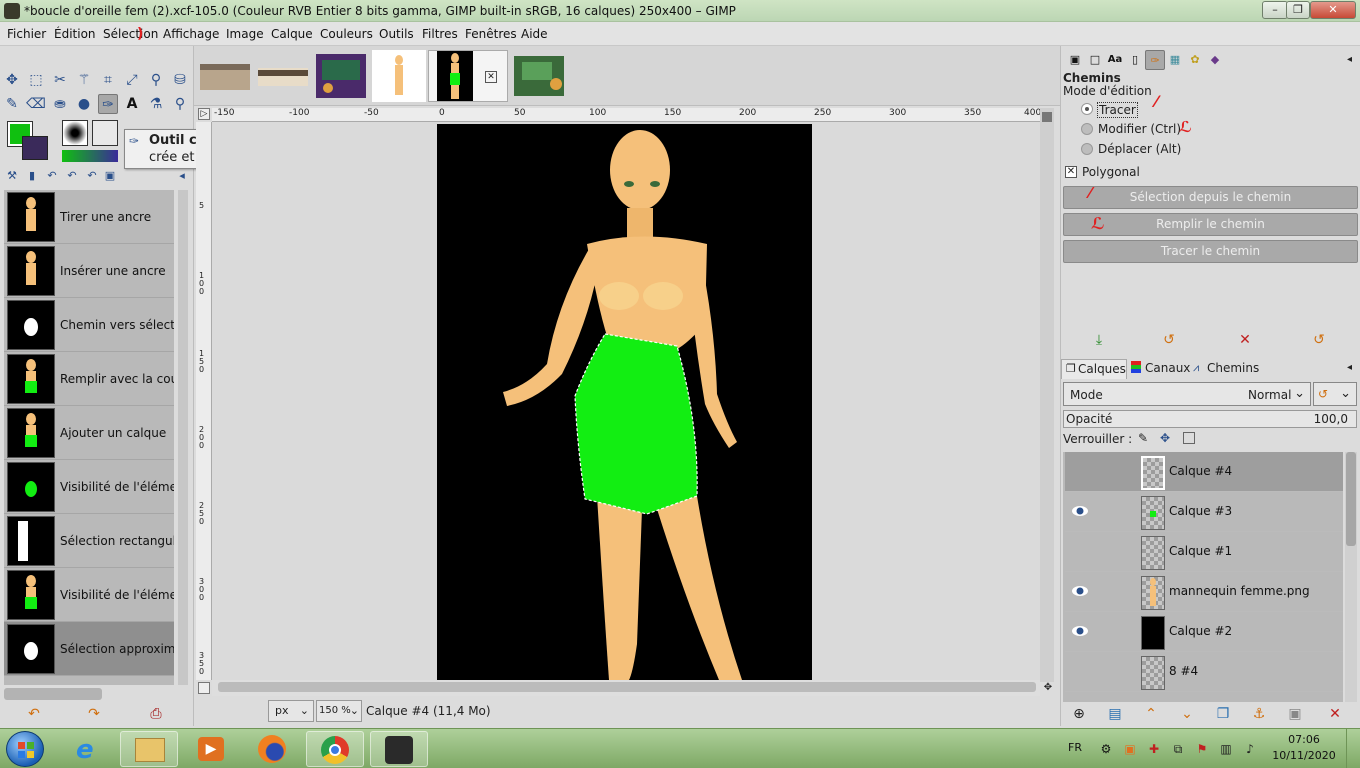  I want to click on zoom-tool-icon: ⚲, so click(180, 104).